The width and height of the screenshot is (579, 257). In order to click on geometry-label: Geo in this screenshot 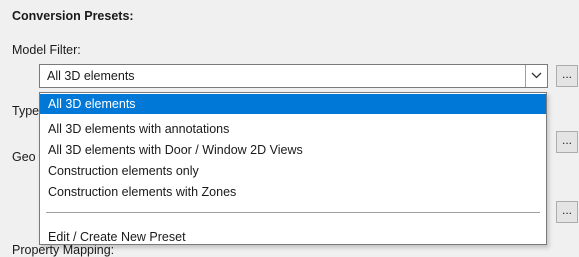, I will do `click(24, 157)`.